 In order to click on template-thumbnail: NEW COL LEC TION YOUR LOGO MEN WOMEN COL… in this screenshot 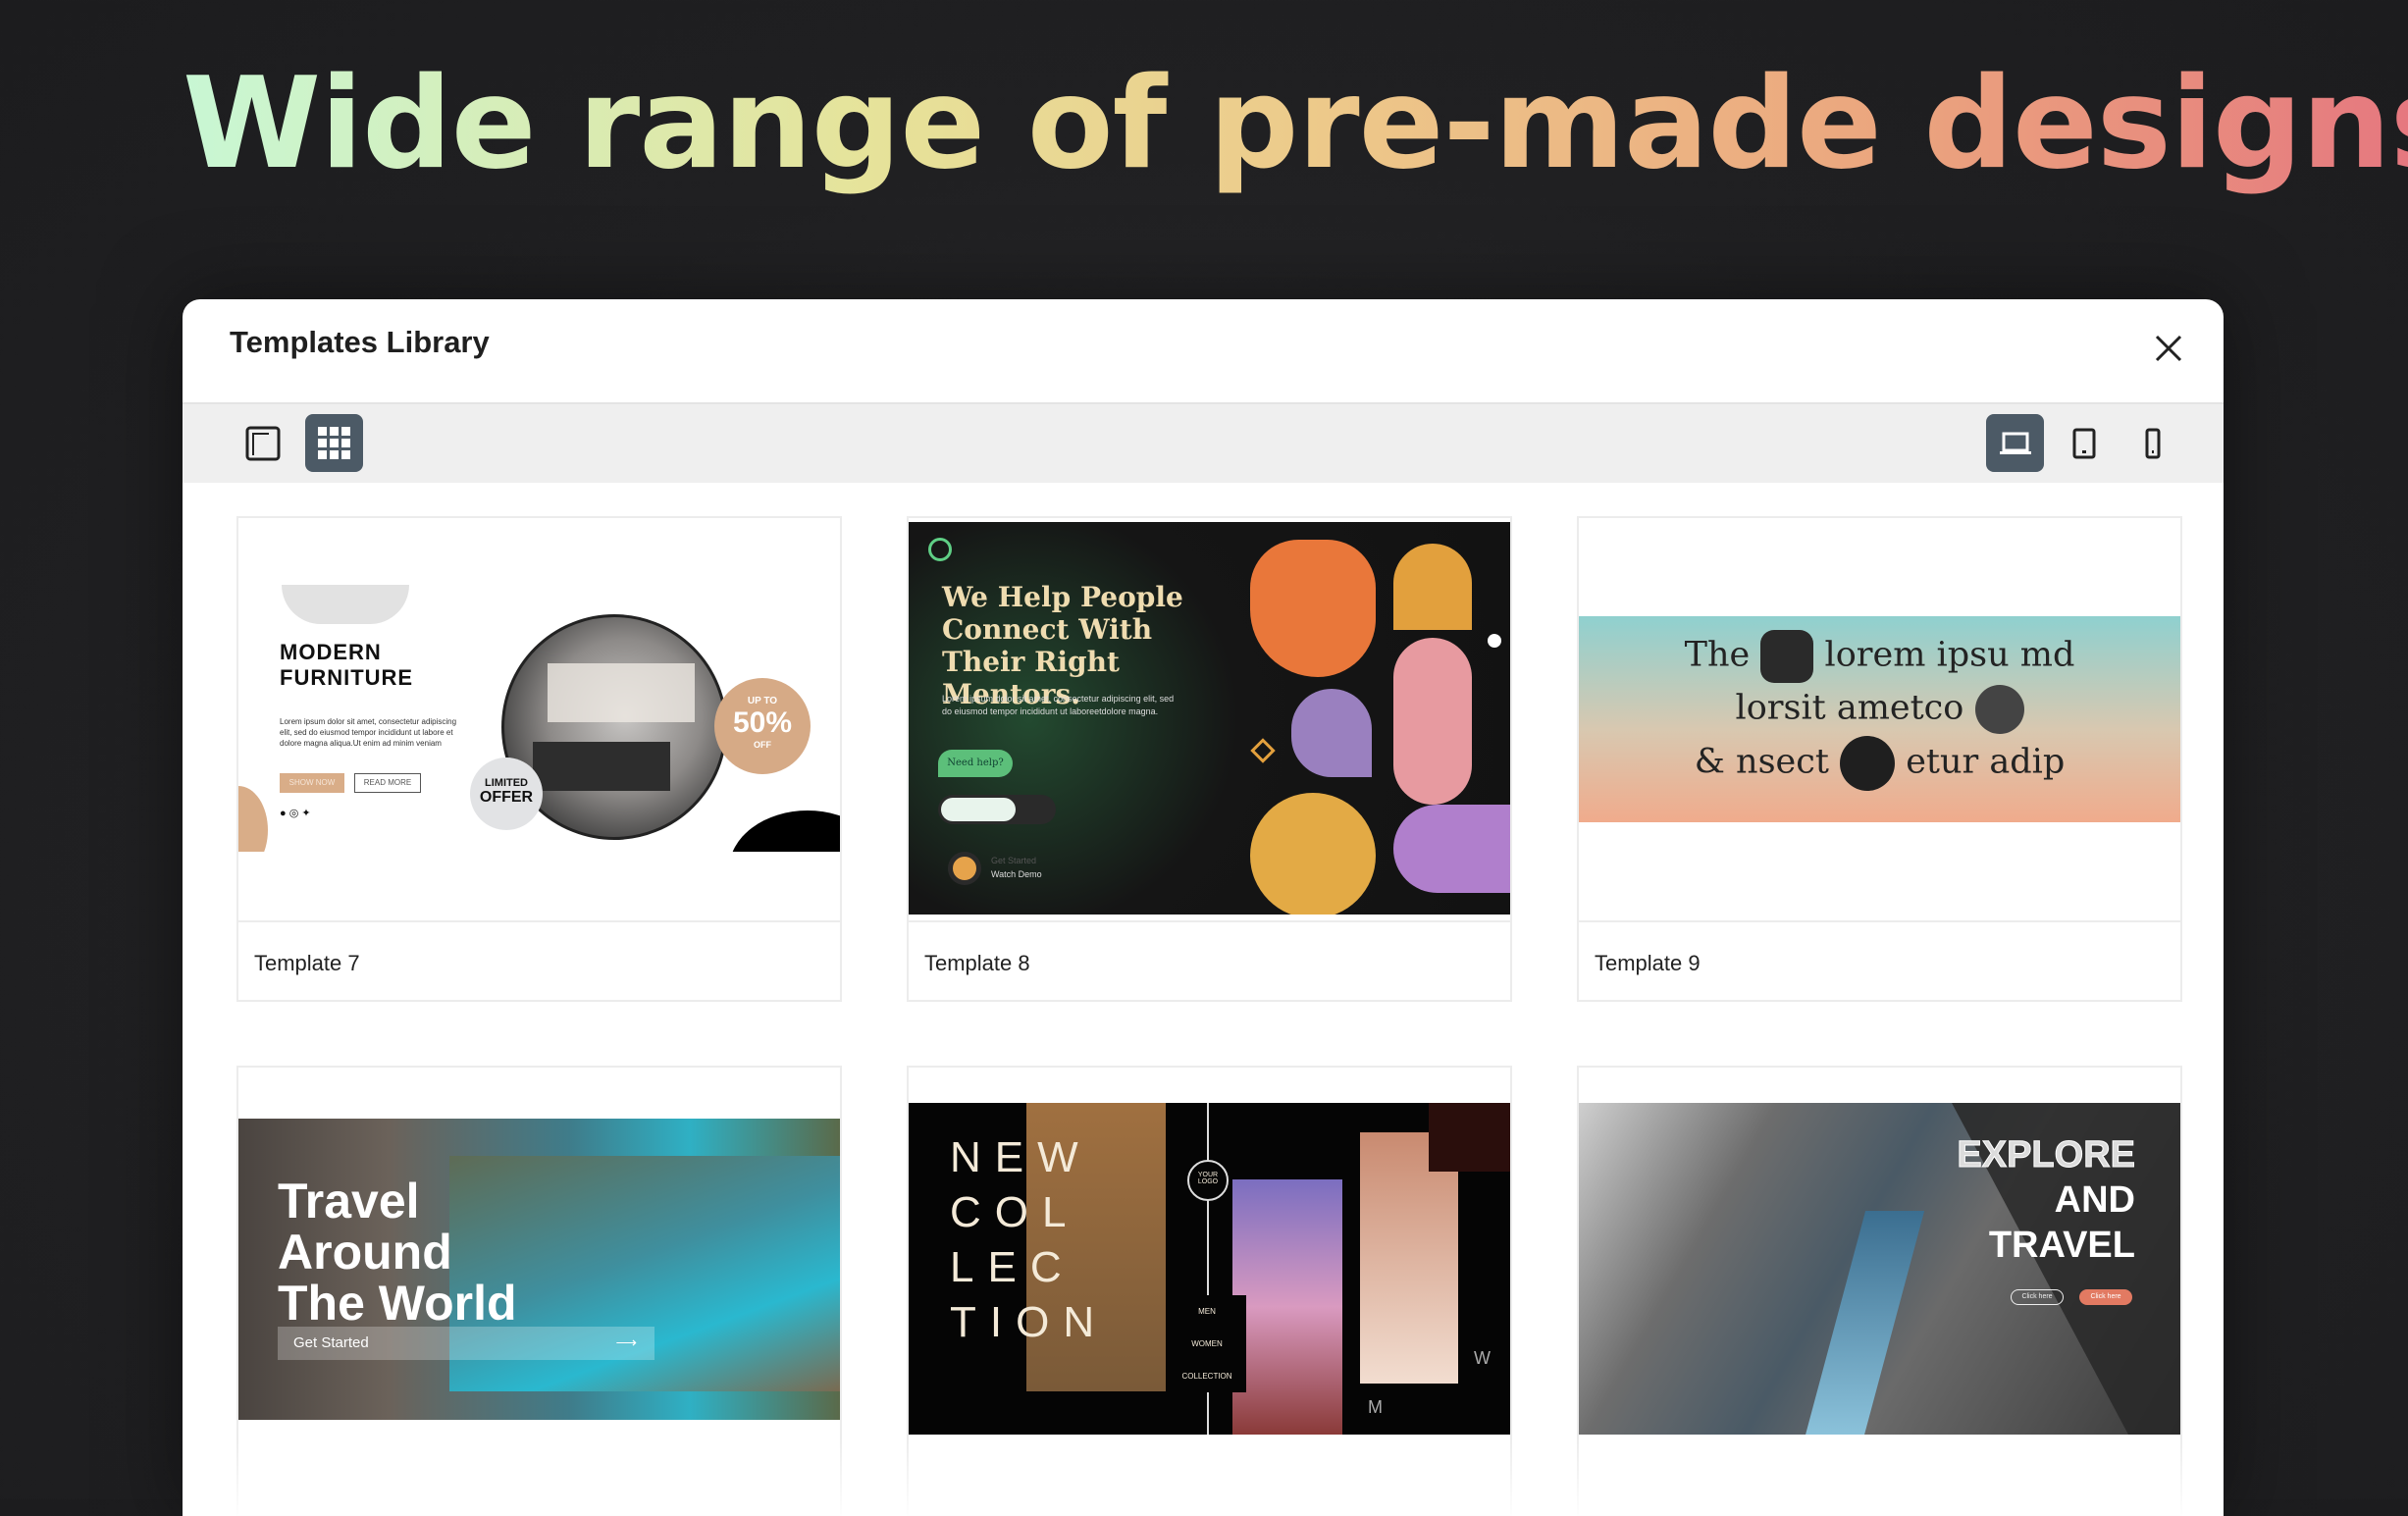, I will do `click(1209, 1269)`.